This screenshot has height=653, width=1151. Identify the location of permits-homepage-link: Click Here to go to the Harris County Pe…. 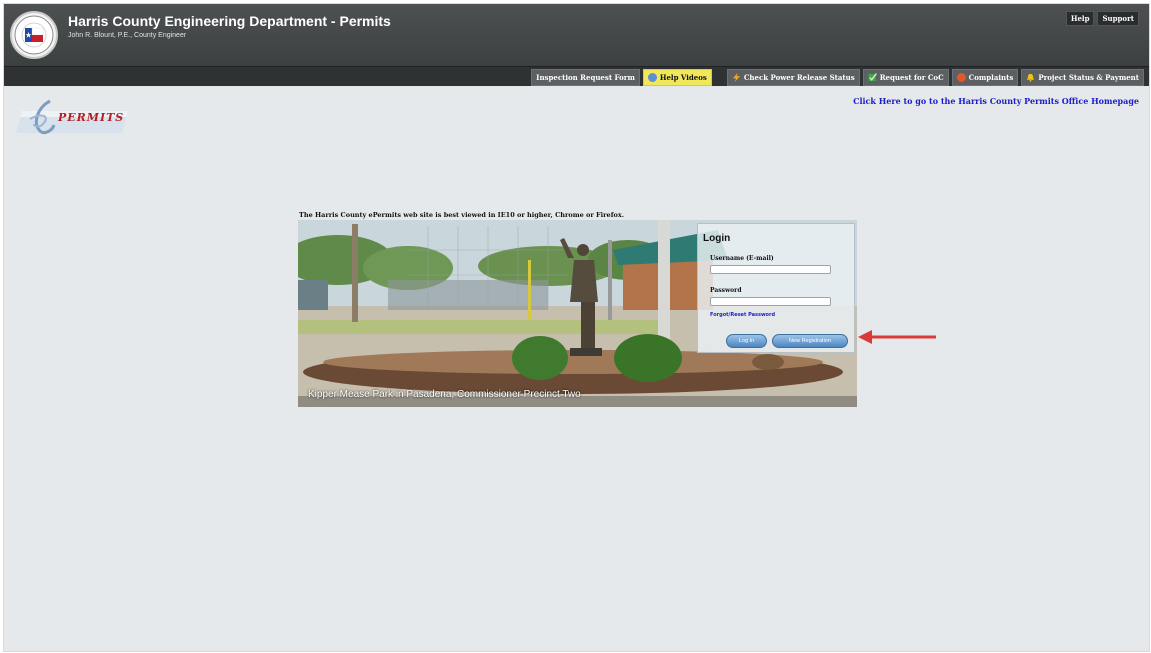
(996, 101).